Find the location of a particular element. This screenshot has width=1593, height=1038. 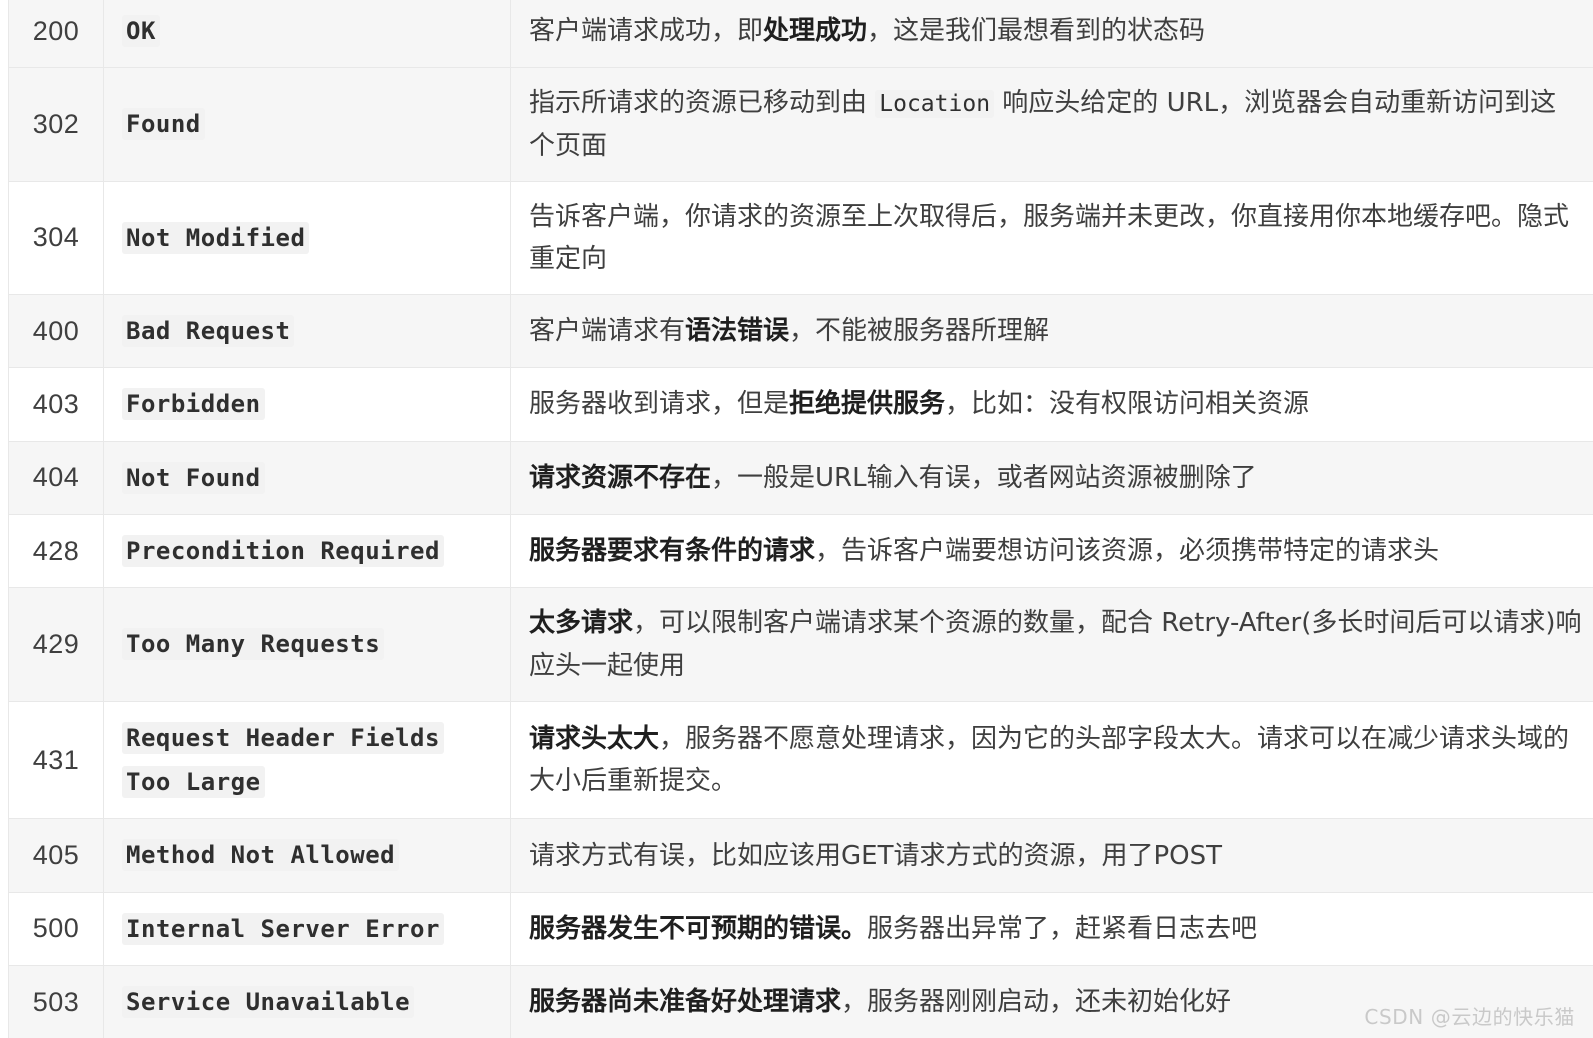

reason-phrase-code-chip: Request Header Fields Too Large is located at coordinates (283, 759).